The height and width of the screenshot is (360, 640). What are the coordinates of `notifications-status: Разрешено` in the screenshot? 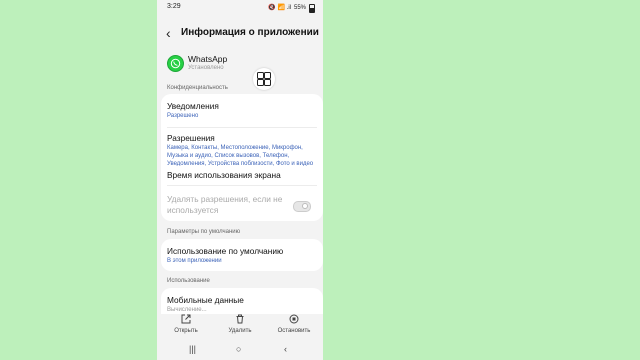 It's located at (183, 116).